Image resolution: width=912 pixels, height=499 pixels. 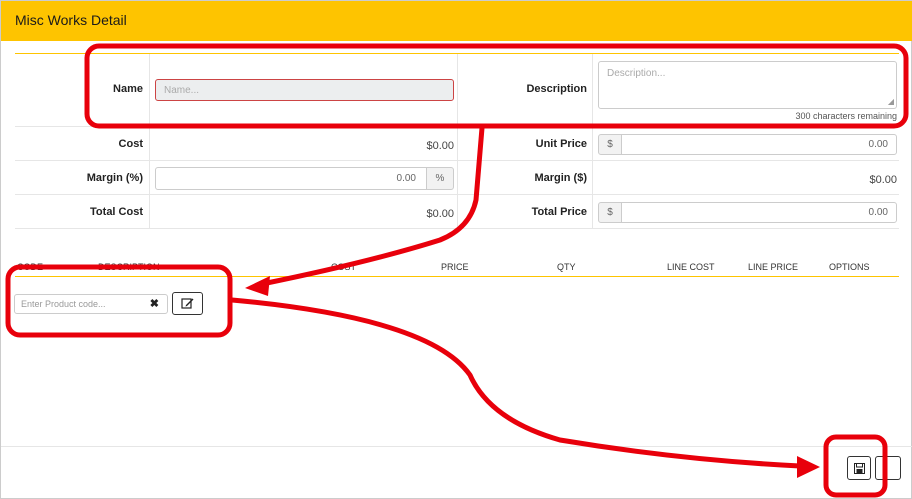 I want to click on col-line-cost: LINE COST, so click(x=691, y=267).